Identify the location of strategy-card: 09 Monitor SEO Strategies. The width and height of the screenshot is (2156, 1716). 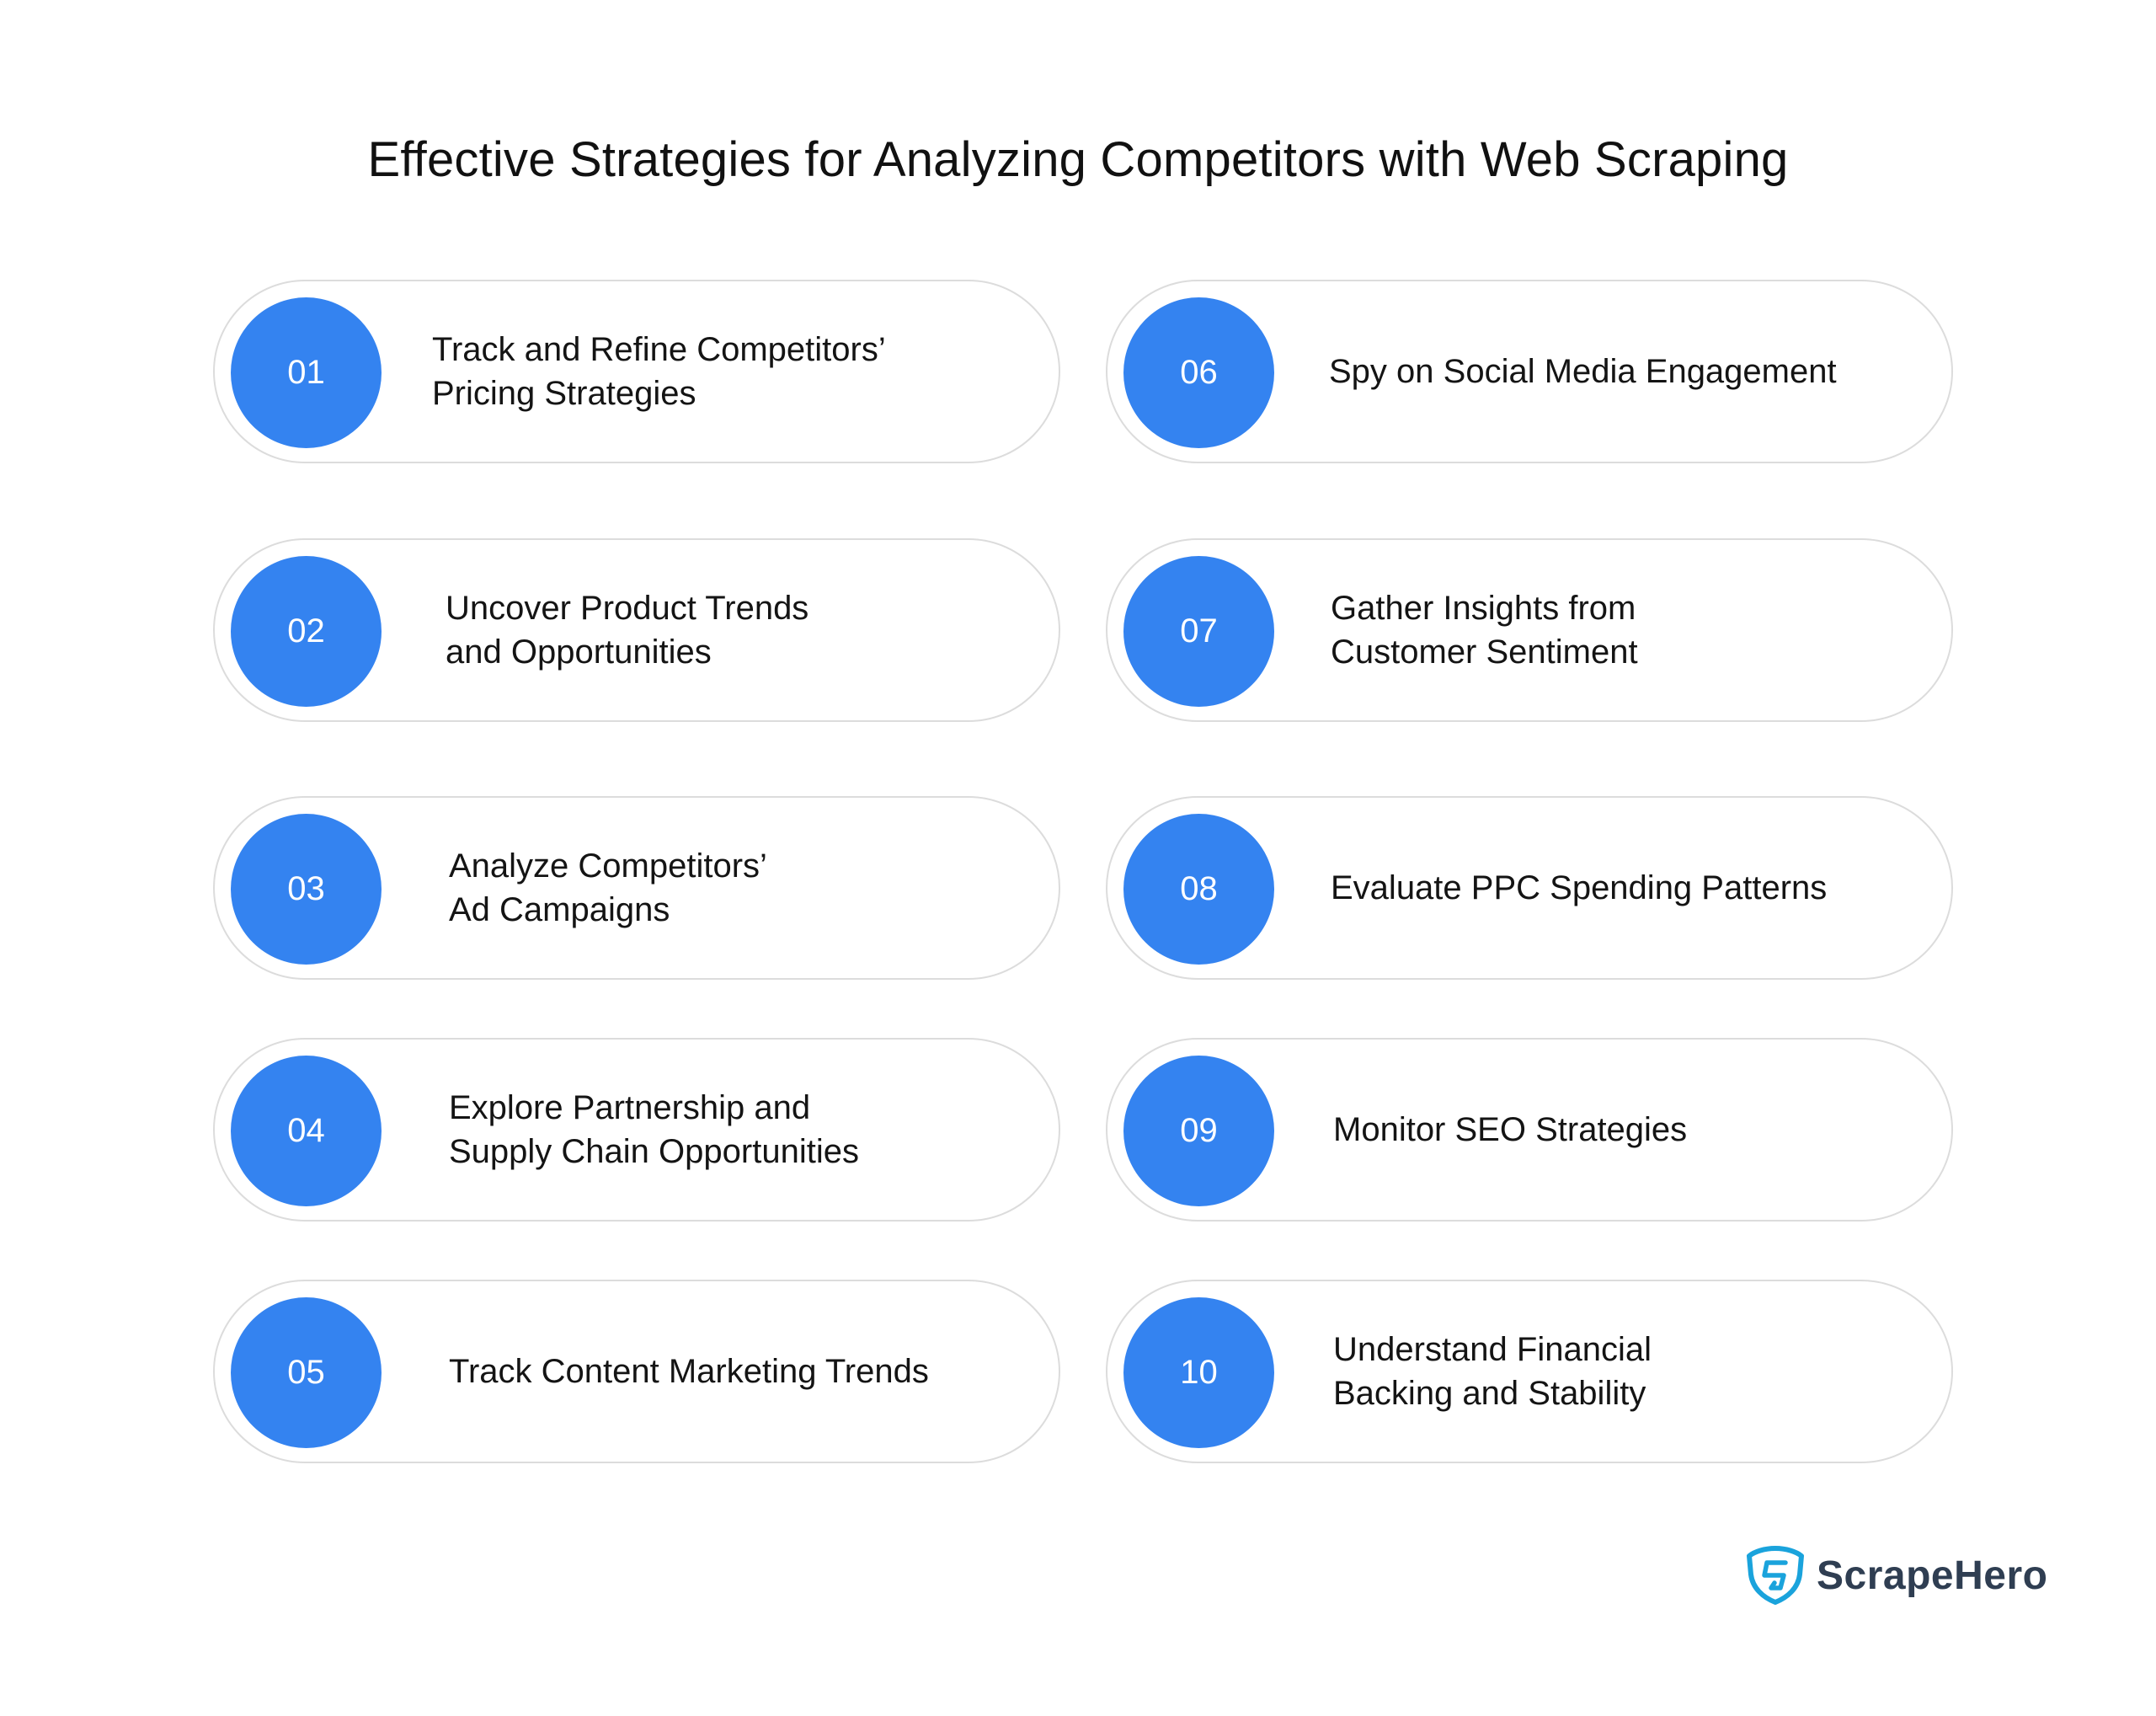
(1529, 1130).